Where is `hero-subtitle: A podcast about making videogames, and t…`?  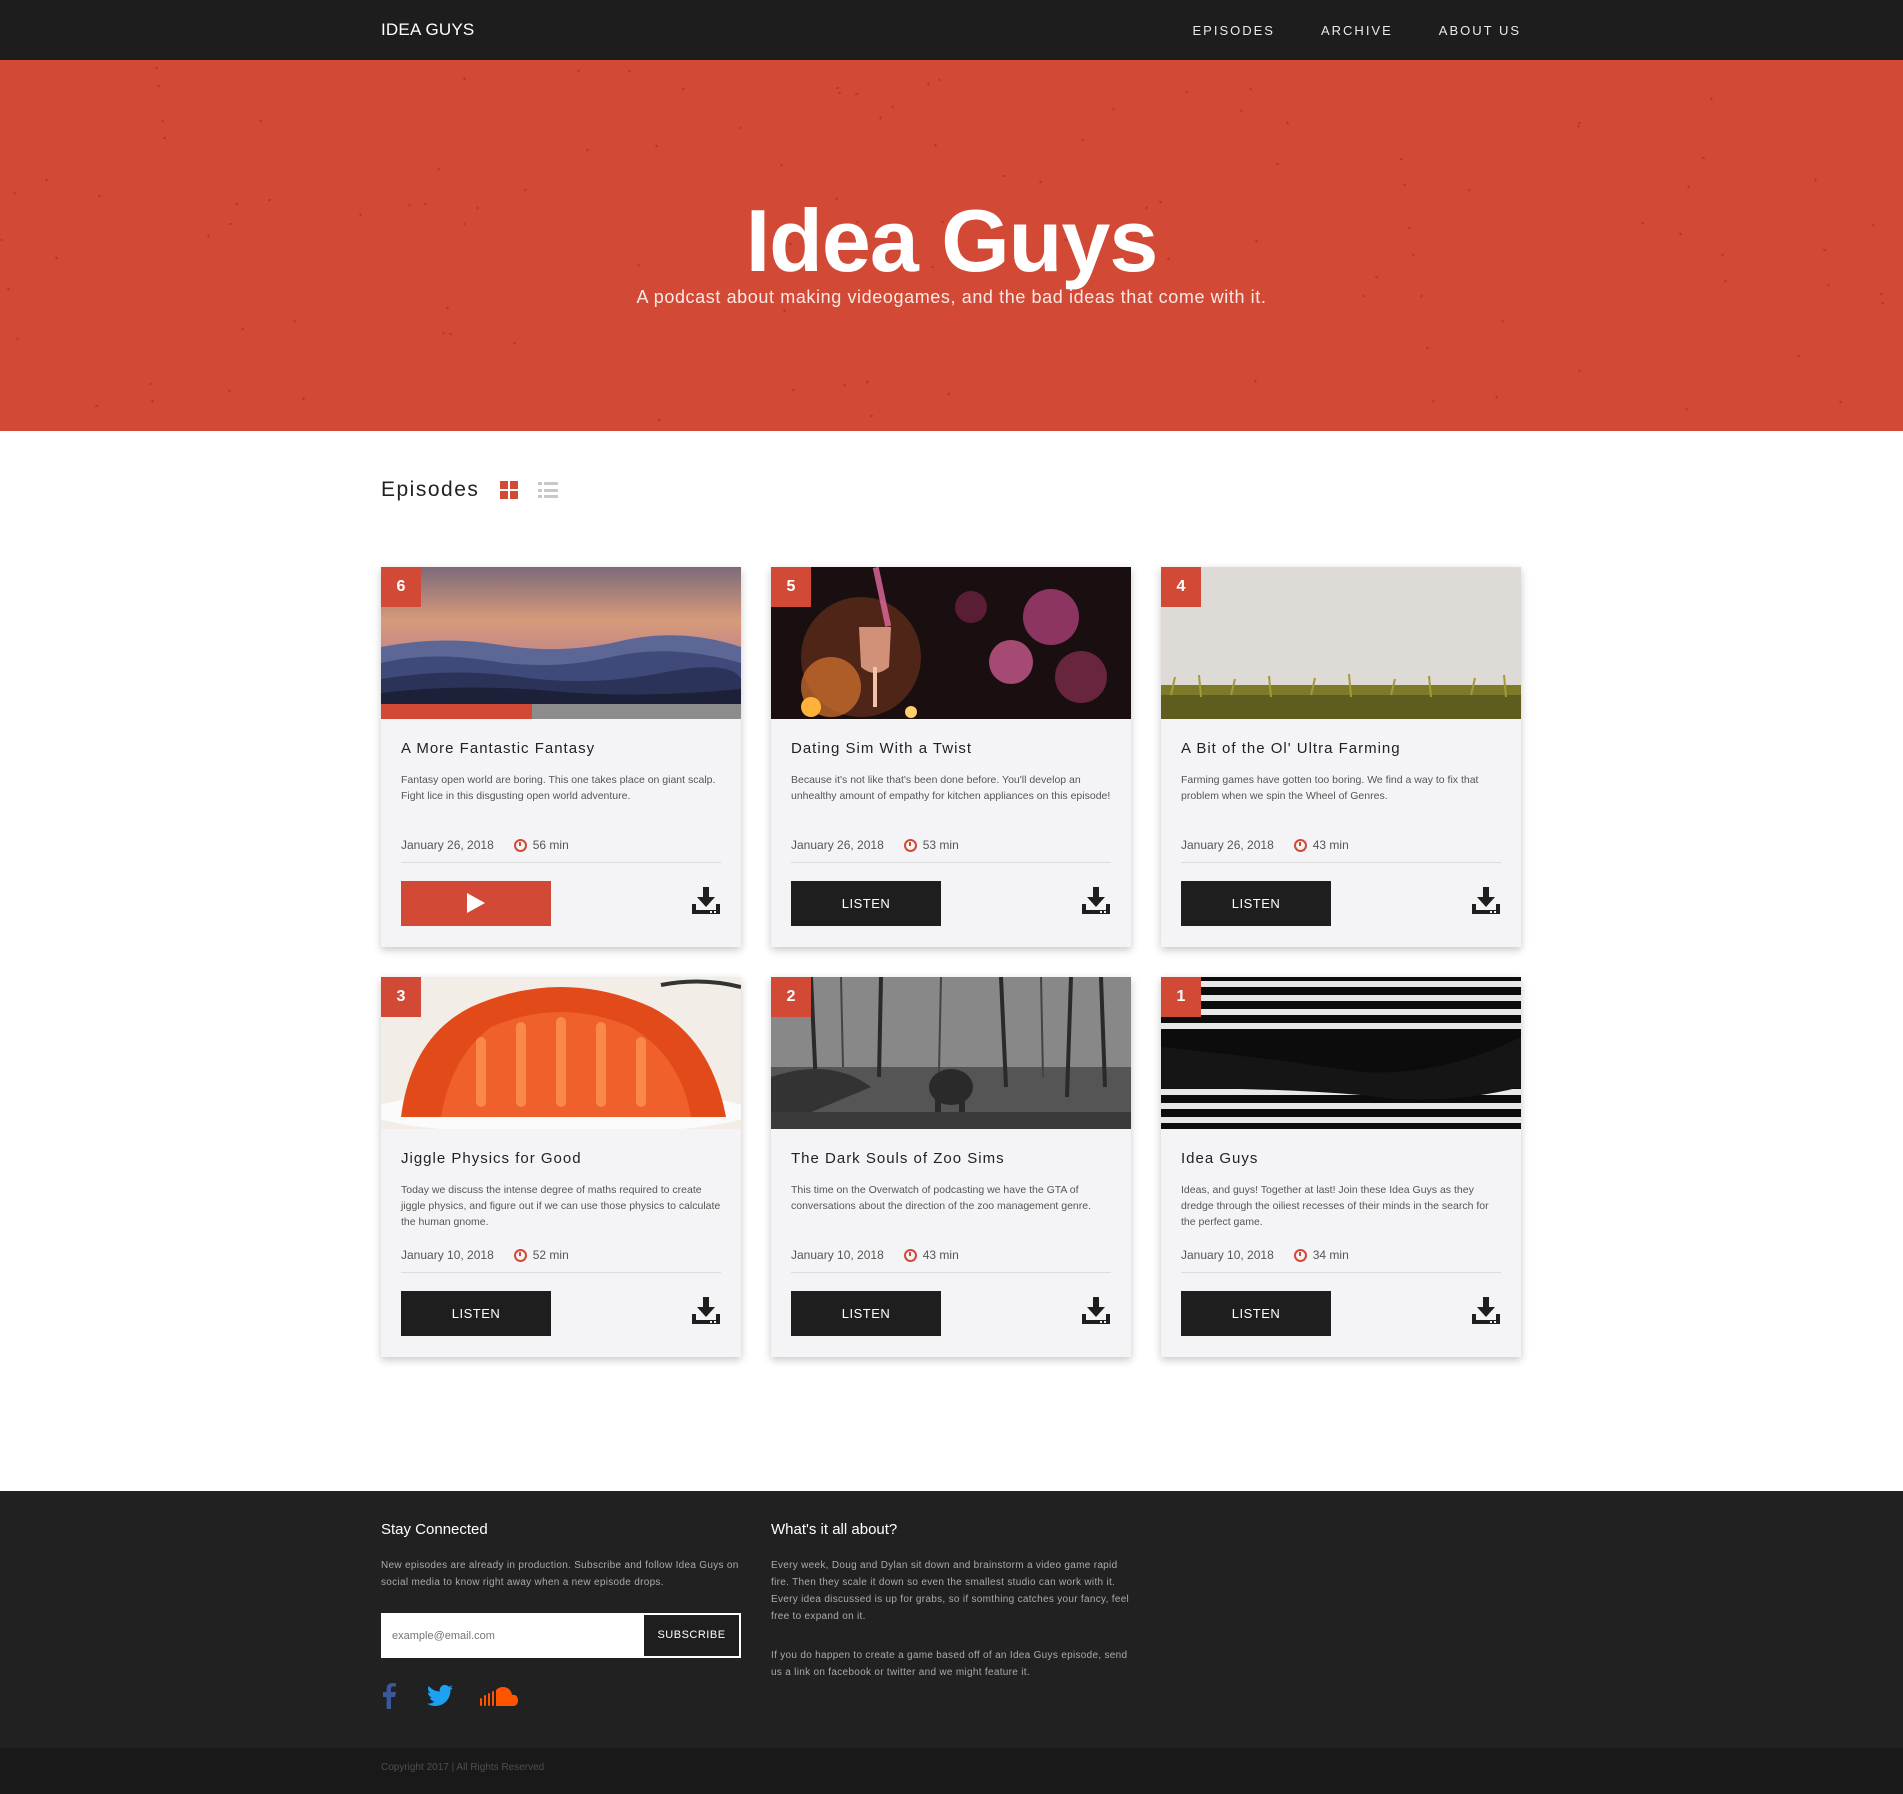 hero-subtitle: A podcast about making videogames, and t… is located at coordinates (951, 297).